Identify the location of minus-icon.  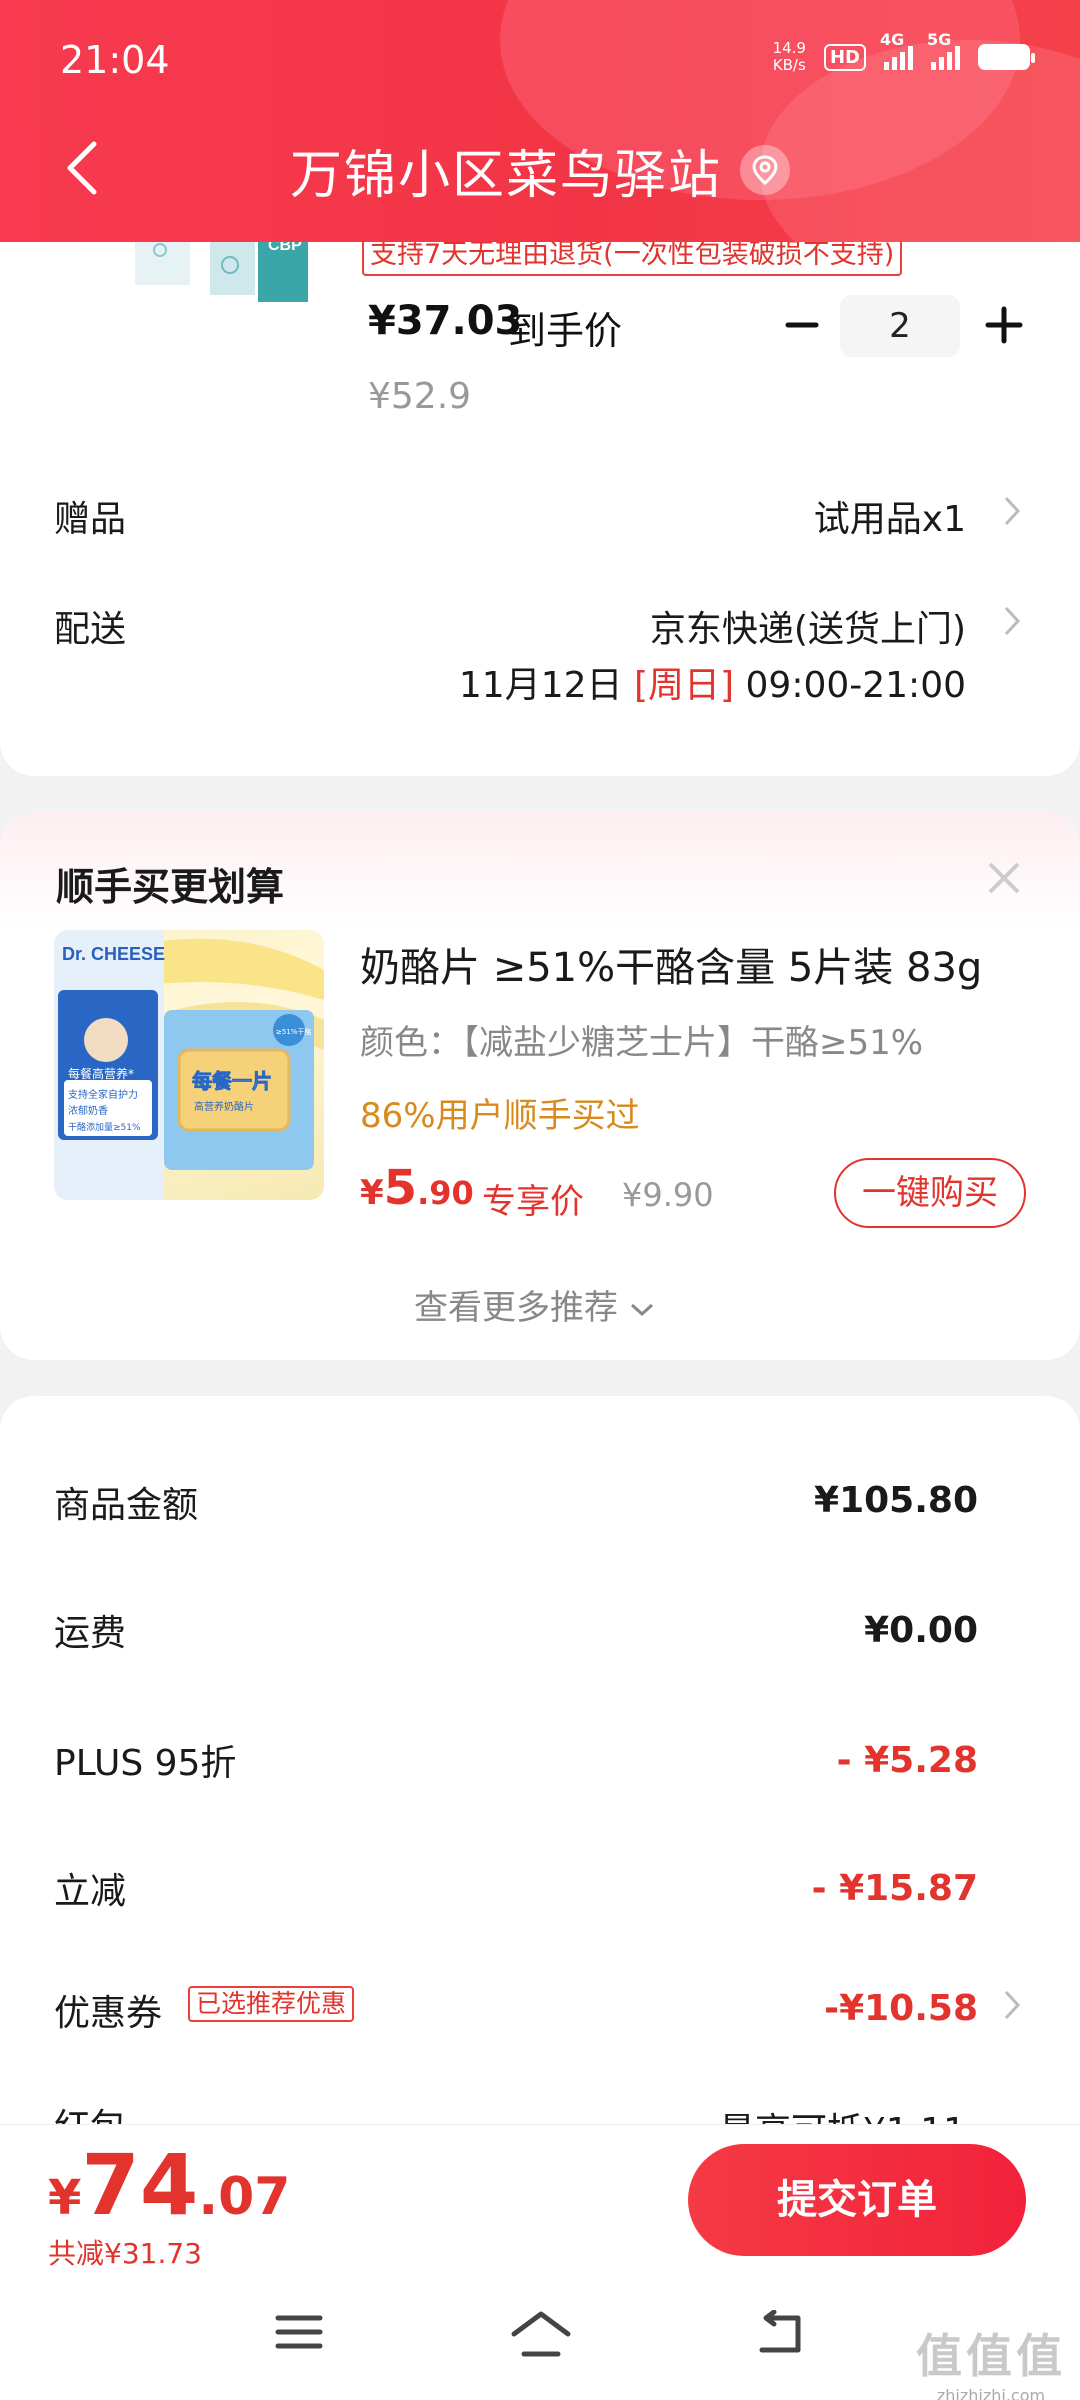
(802, 325).